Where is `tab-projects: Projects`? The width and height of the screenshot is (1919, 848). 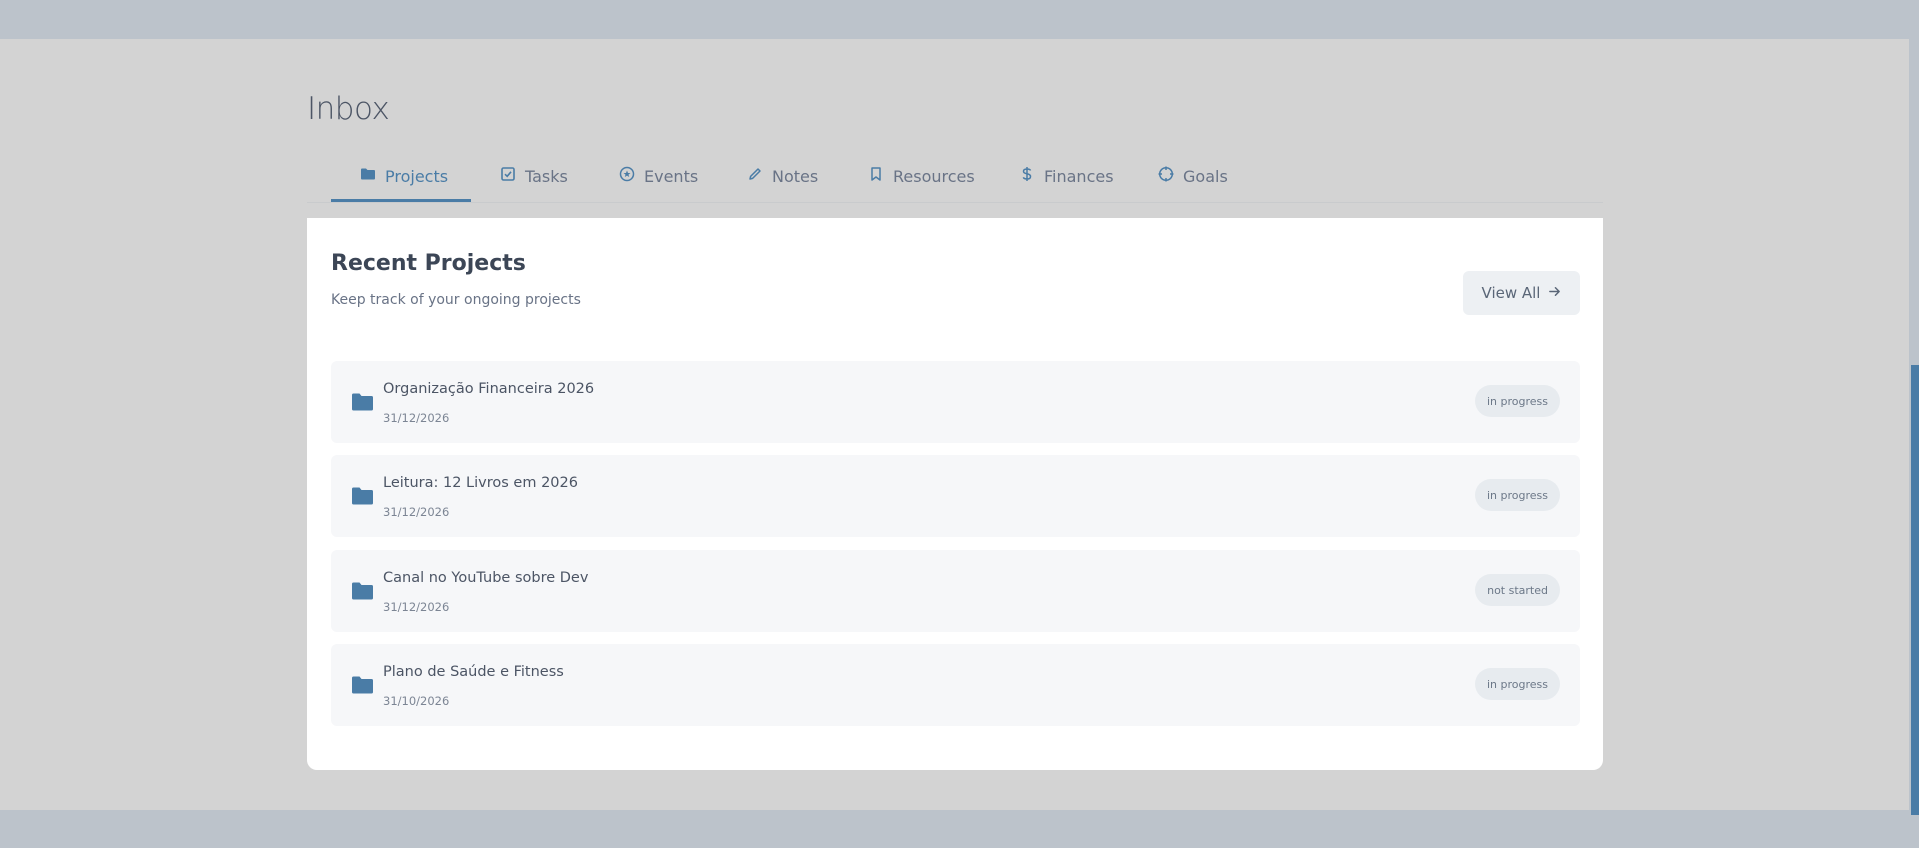
tab-projects: Projects is located at coordinates (404, 176).